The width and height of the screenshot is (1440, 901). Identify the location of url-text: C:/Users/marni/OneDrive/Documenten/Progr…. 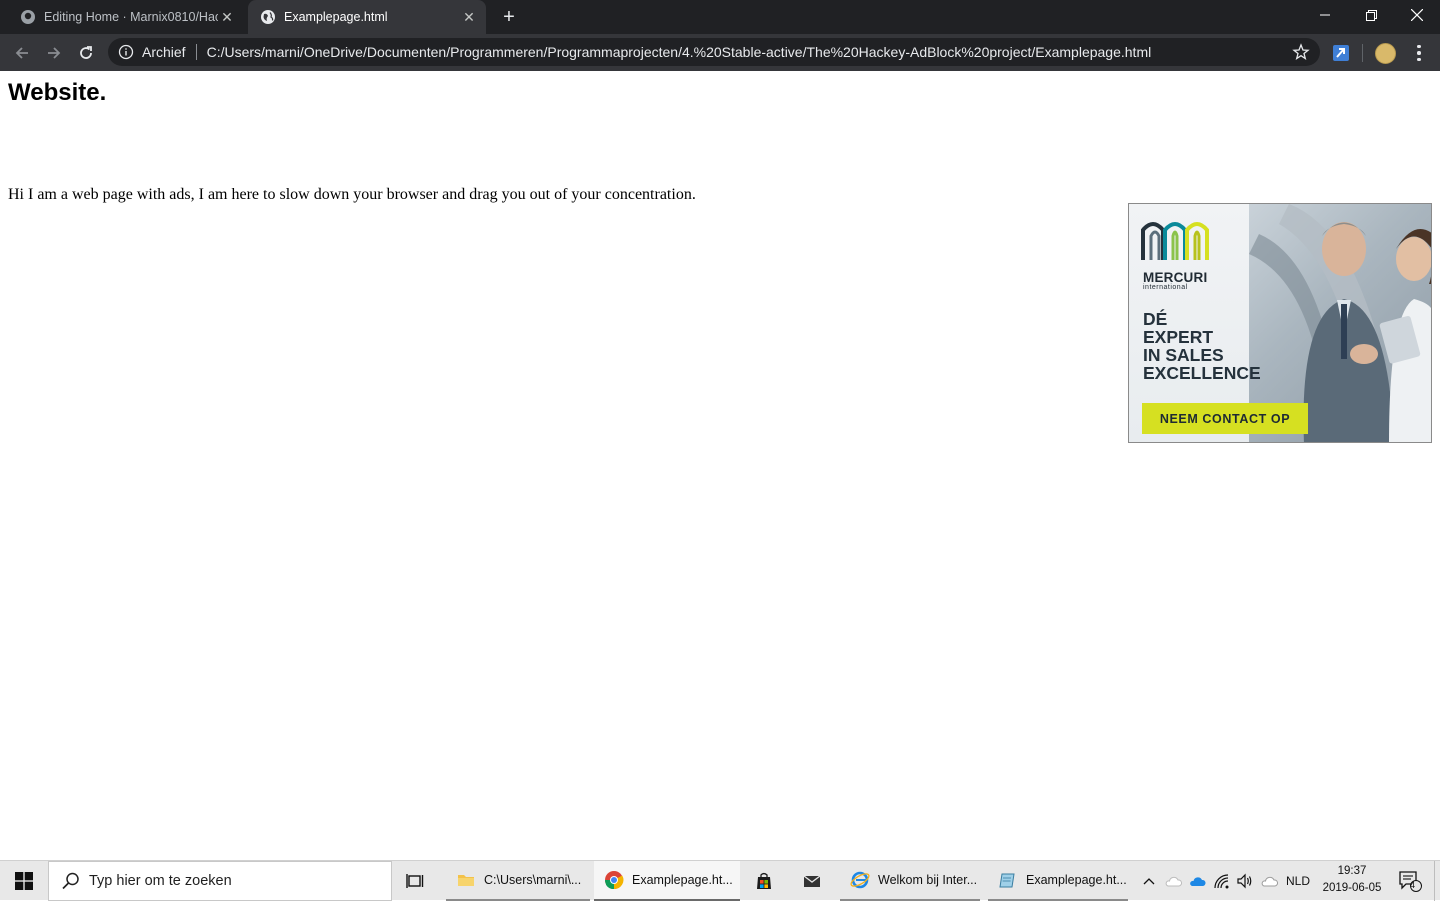
(679, 52).